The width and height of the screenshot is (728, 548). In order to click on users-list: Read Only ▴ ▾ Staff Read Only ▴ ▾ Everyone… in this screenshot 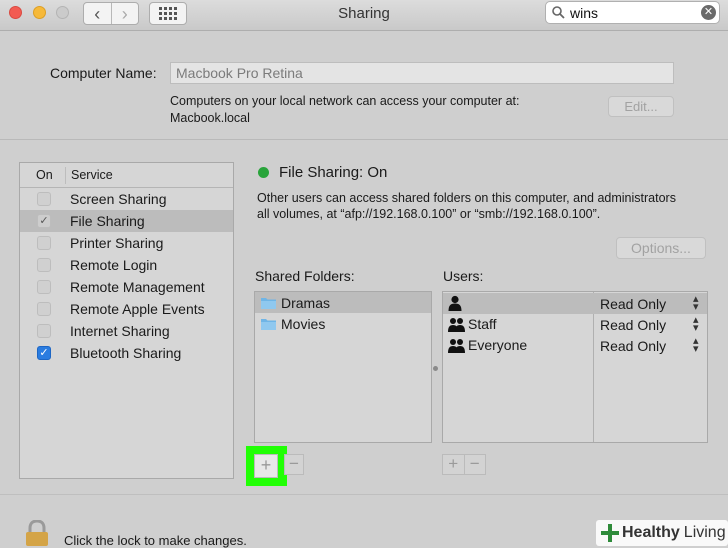, I will do `click(575, 367)`.